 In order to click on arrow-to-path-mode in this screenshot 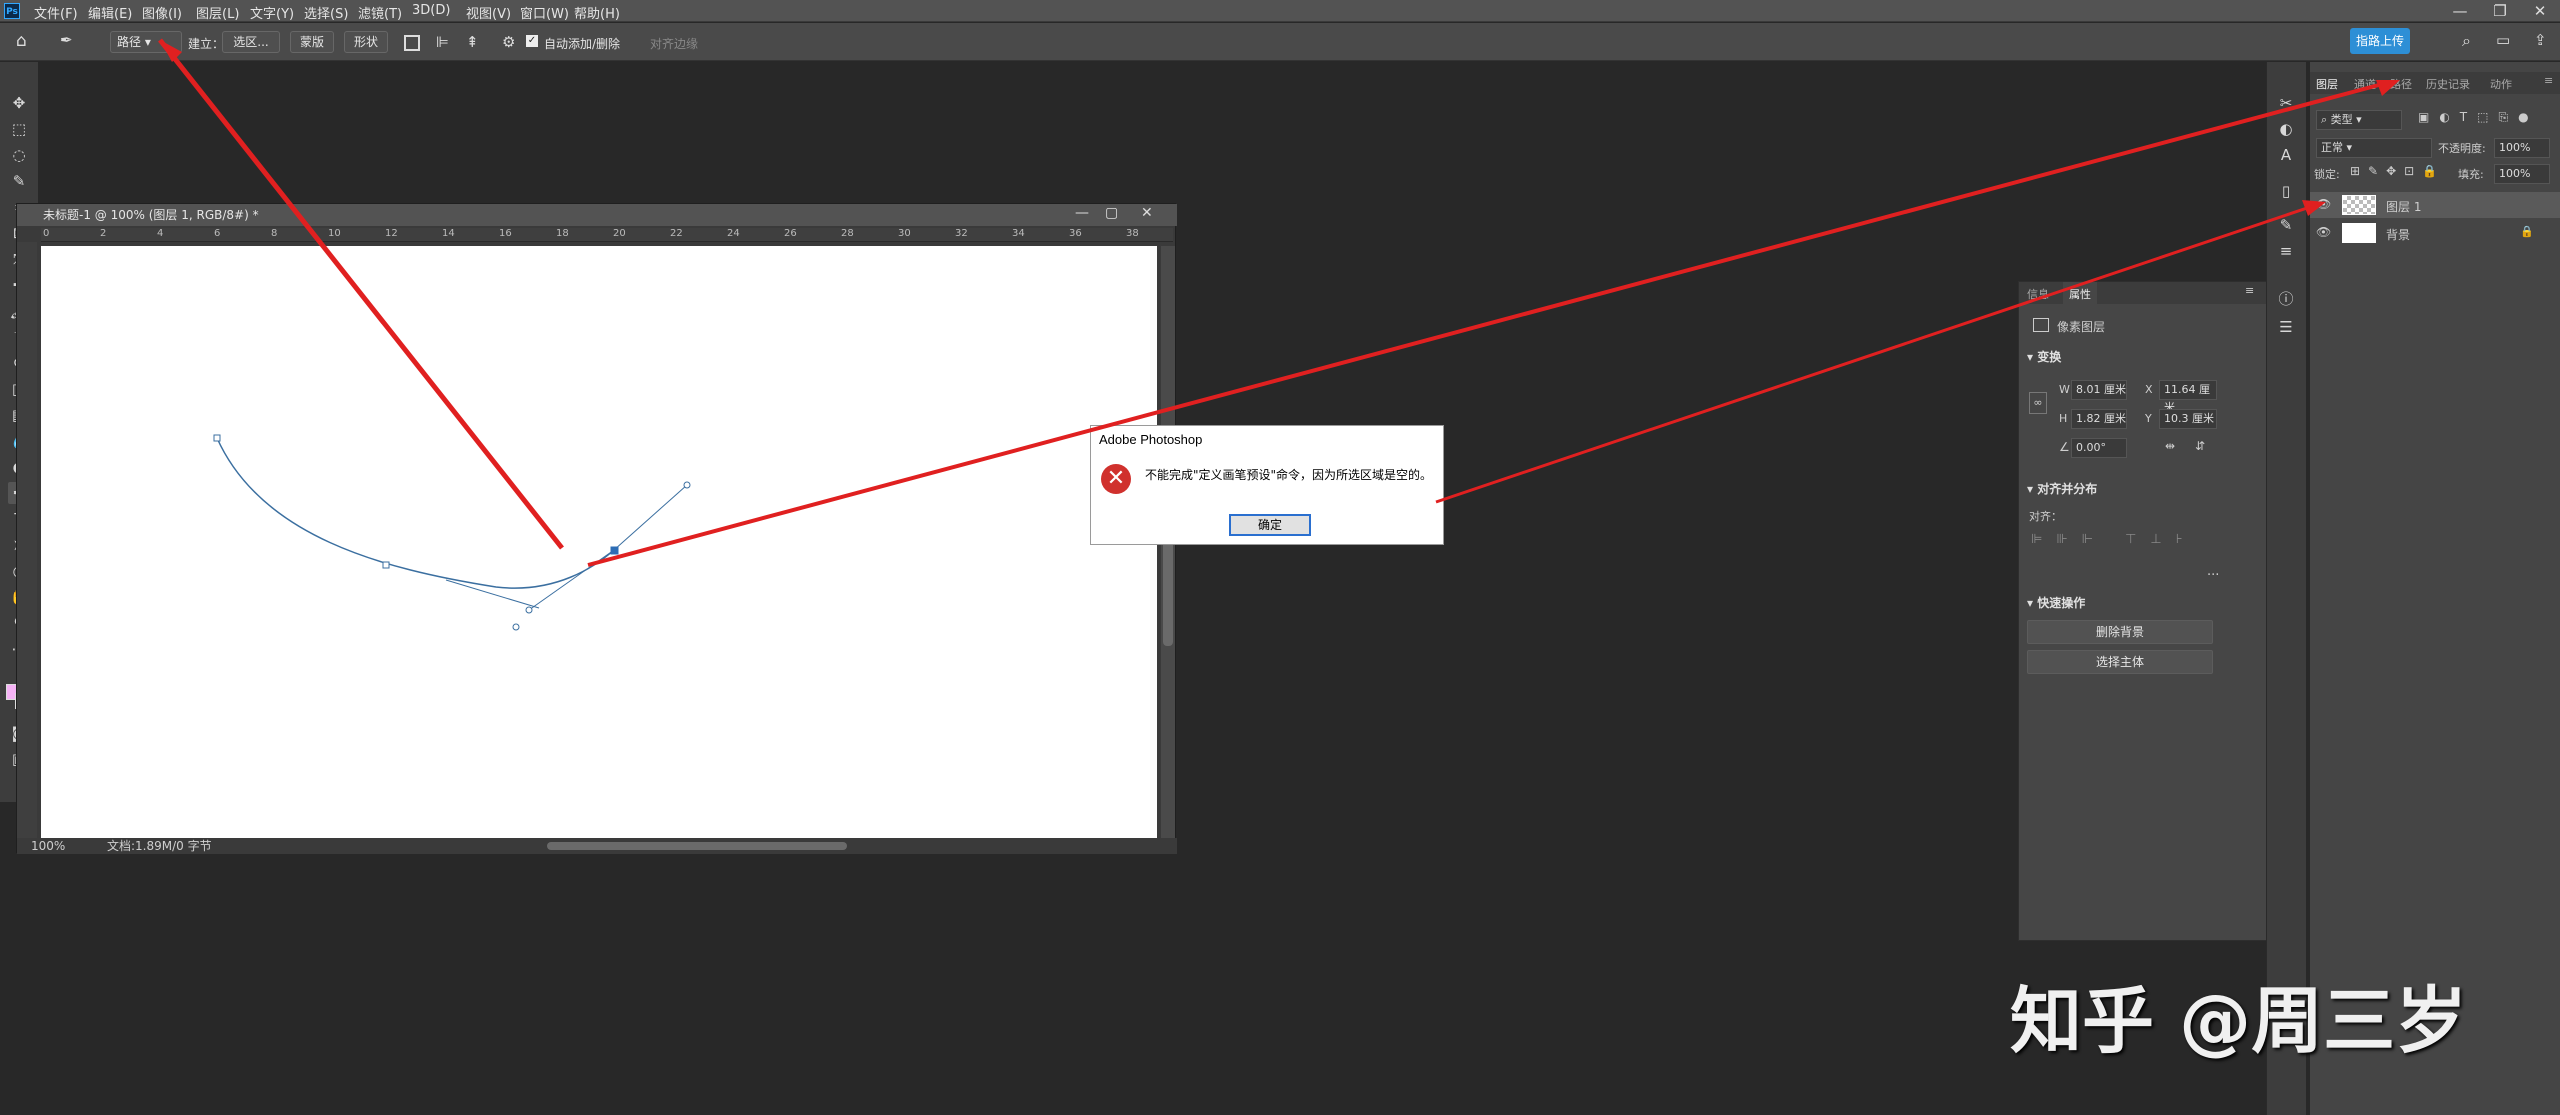, I will do `click(361, 294)`.